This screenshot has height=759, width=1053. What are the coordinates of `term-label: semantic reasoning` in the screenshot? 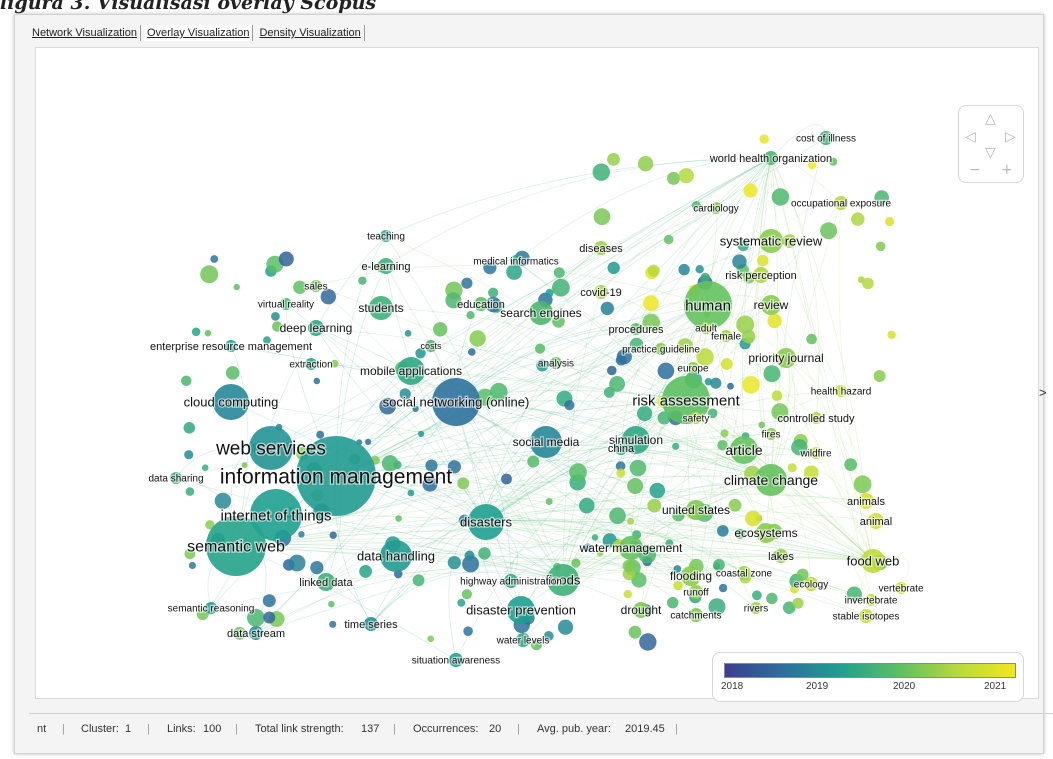 It's located at (210, 609).